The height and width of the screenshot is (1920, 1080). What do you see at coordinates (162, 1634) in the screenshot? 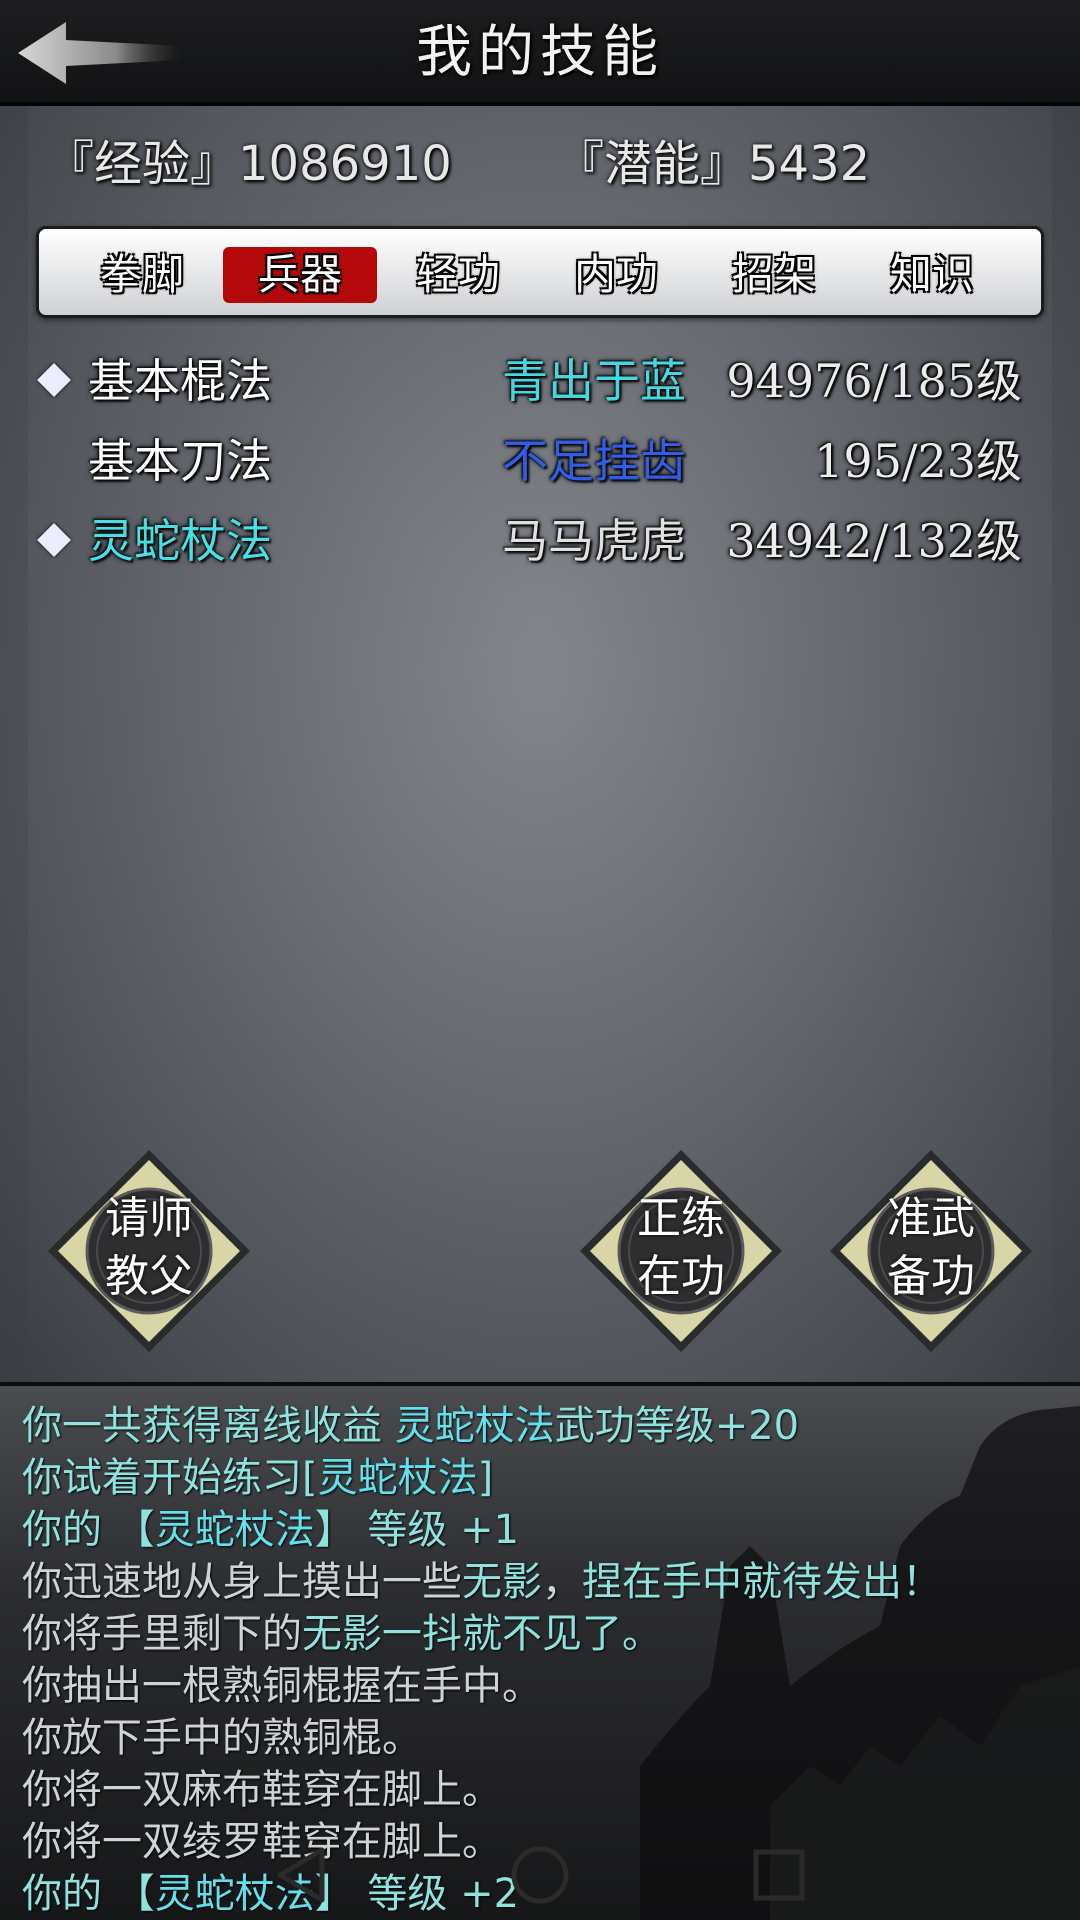
I see `log-segment: 你将手里剩下的` at bounding box center [162, 1634].